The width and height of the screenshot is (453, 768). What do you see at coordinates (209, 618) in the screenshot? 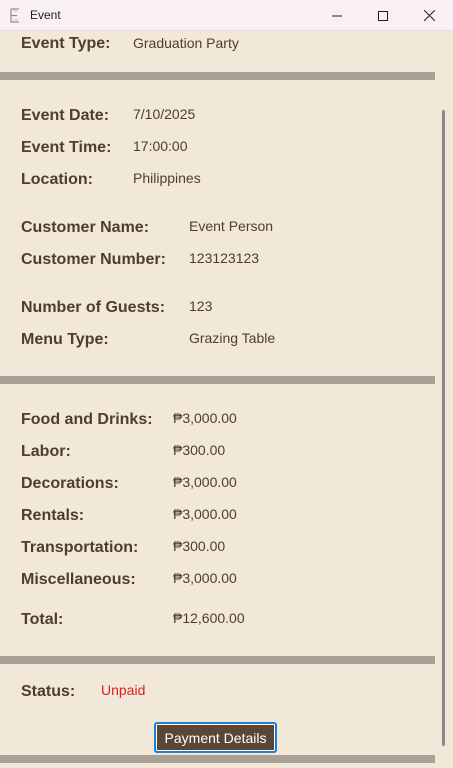
I see `total-value: ₱12,600.00` at bounding box center [209, 618].